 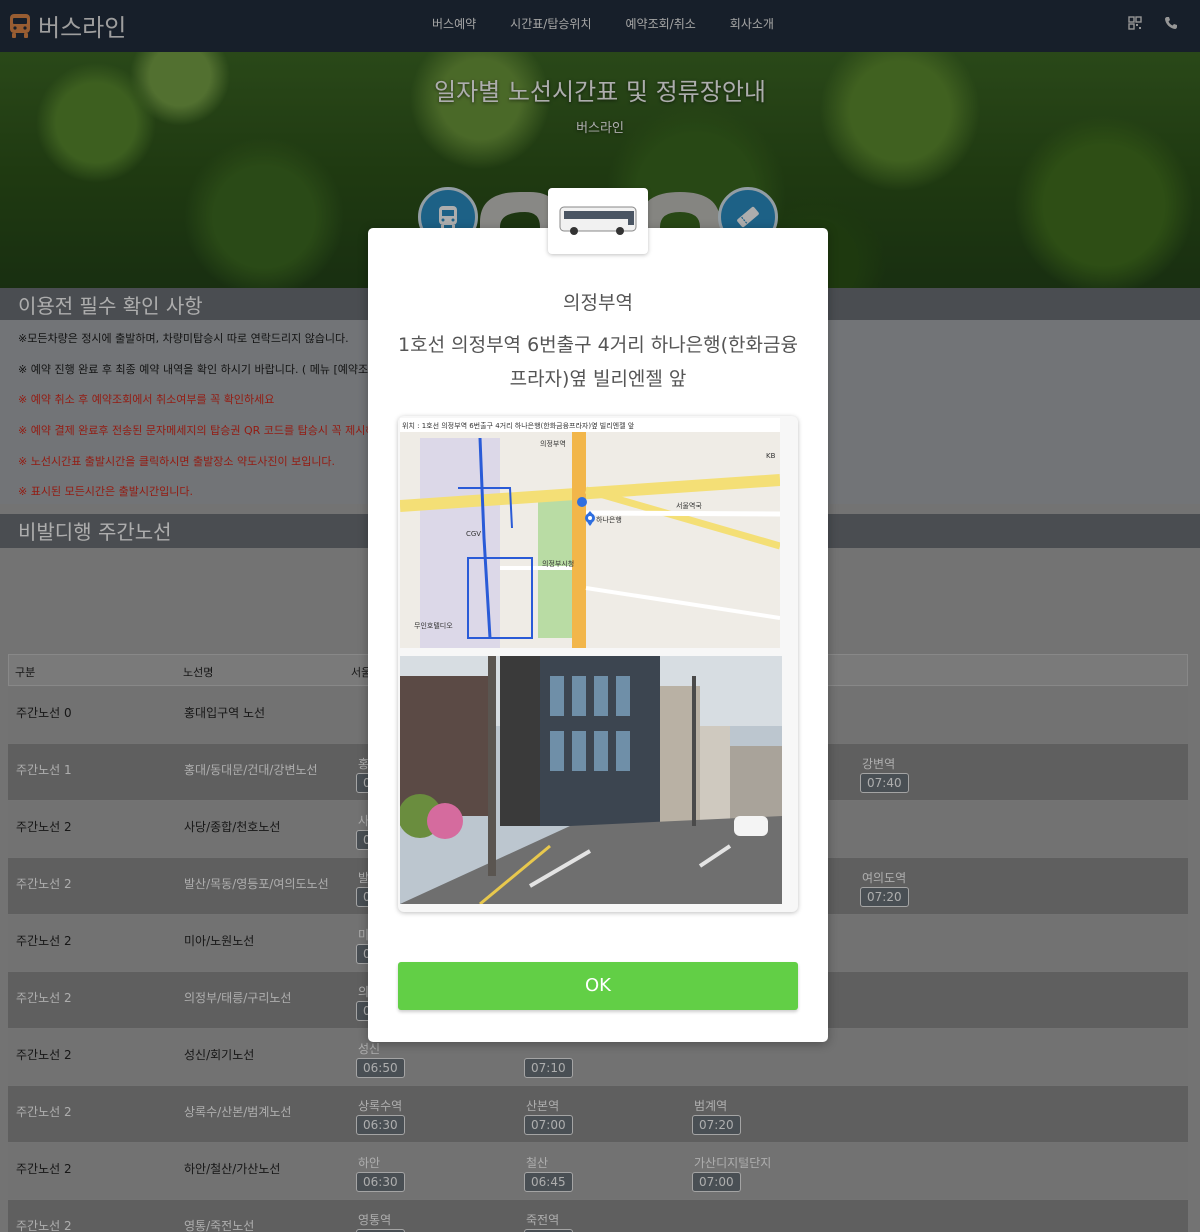 What do you see at coordinates (598, 303) in the screenshot?
I see `modal-title: 의정부역` at bounding box center [598, 303].